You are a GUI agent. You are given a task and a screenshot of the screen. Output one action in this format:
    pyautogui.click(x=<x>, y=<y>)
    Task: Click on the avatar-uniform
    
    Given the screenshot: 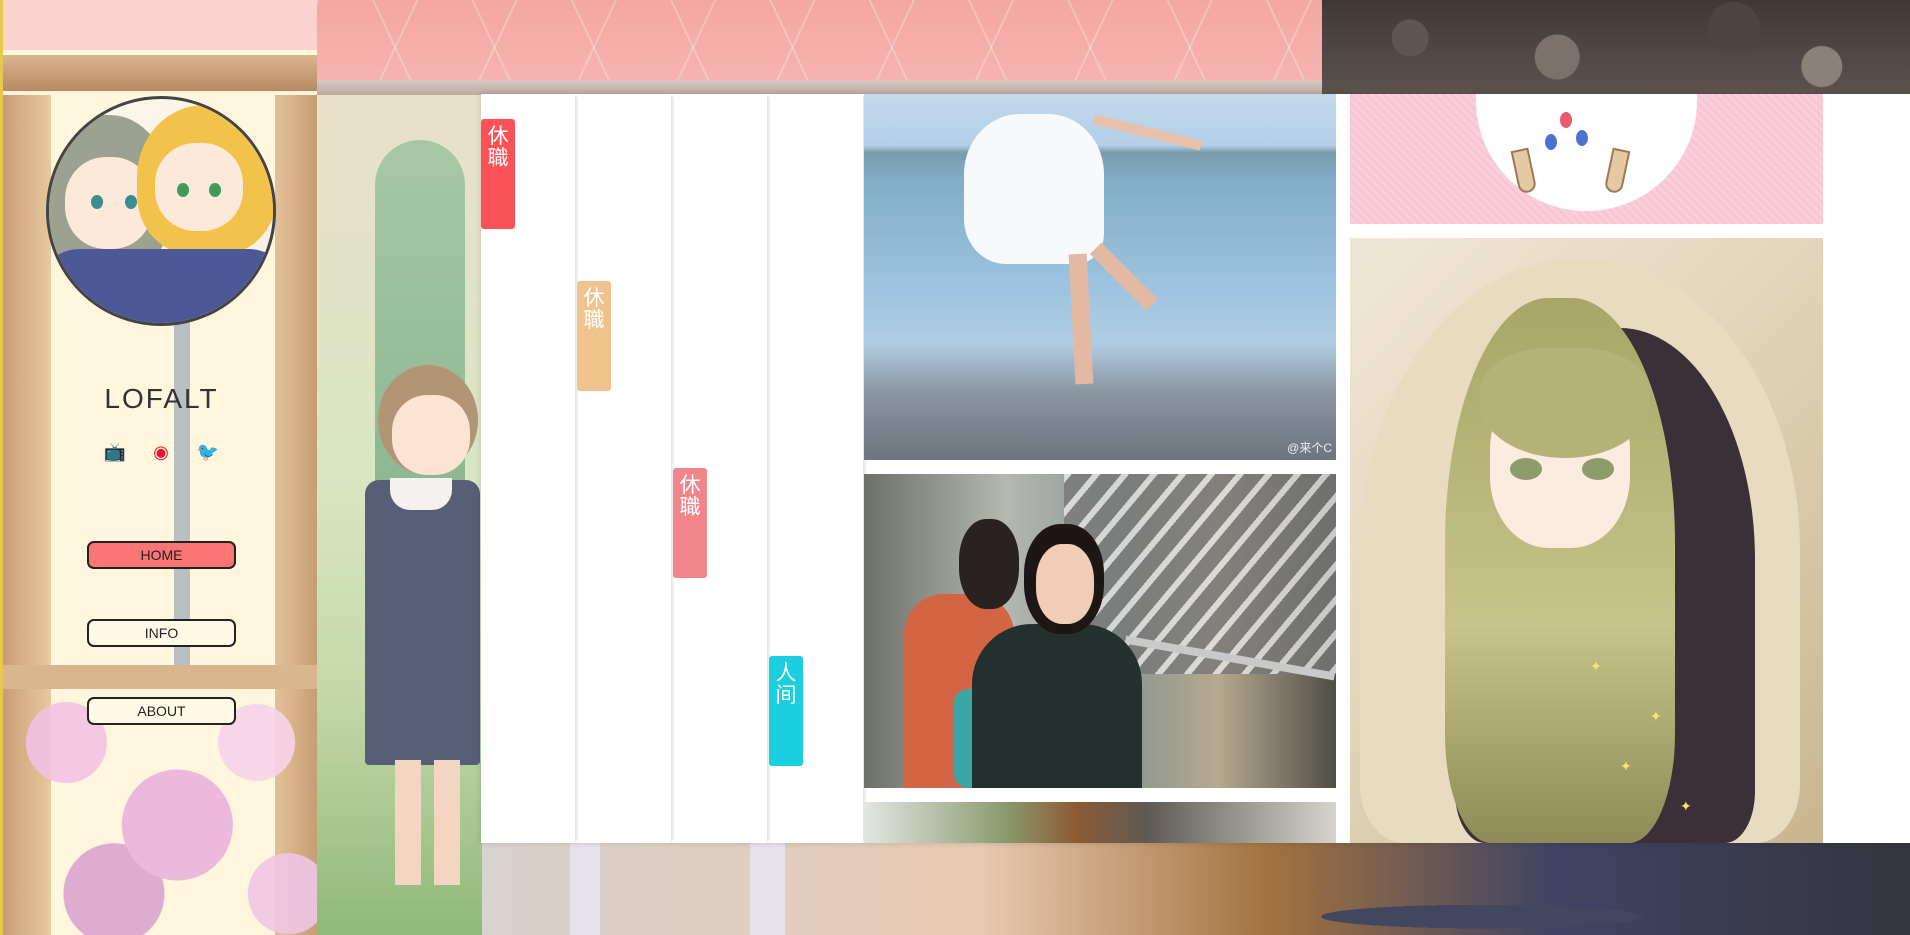 What is the action you would take?
    pyautogui.click(x=161, y=286)
    